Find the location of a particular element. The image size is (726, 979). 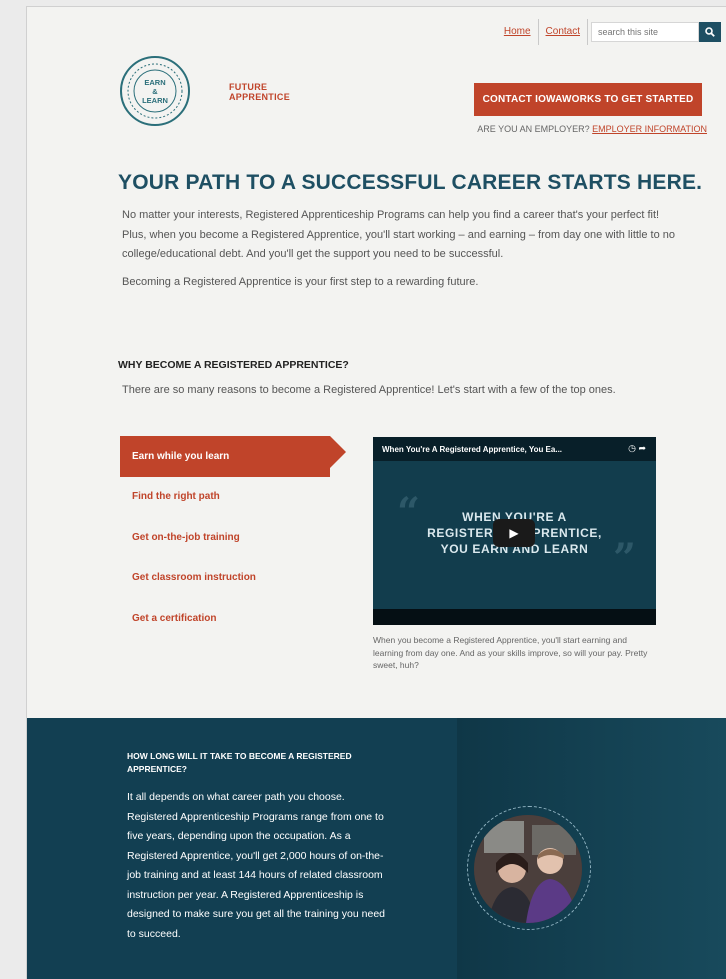

share-icon: ➦ is located at coordinates (642, 448).